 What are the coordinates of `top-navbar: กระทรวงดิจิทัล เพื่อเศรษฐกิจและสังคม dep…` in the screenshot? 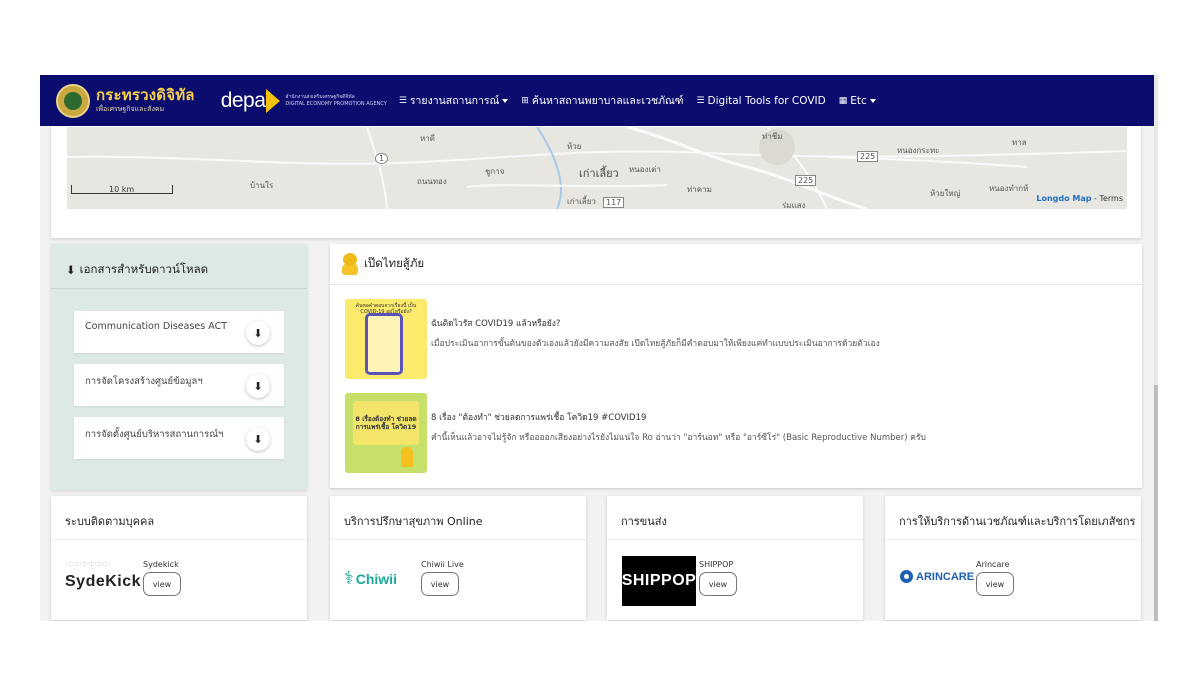 It's located at (597, 100).